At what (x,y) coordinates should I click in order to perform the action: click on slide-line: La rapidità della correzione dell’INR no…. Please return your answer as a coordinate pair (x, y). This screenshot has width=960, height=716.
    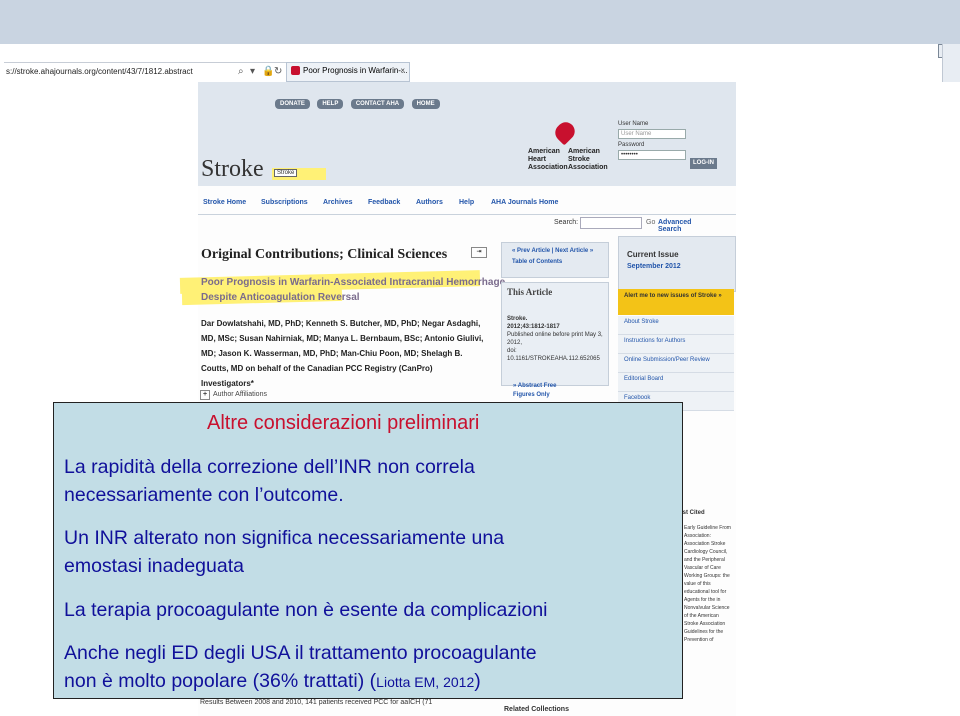
    Looking at the image, I should click on (269, 467).